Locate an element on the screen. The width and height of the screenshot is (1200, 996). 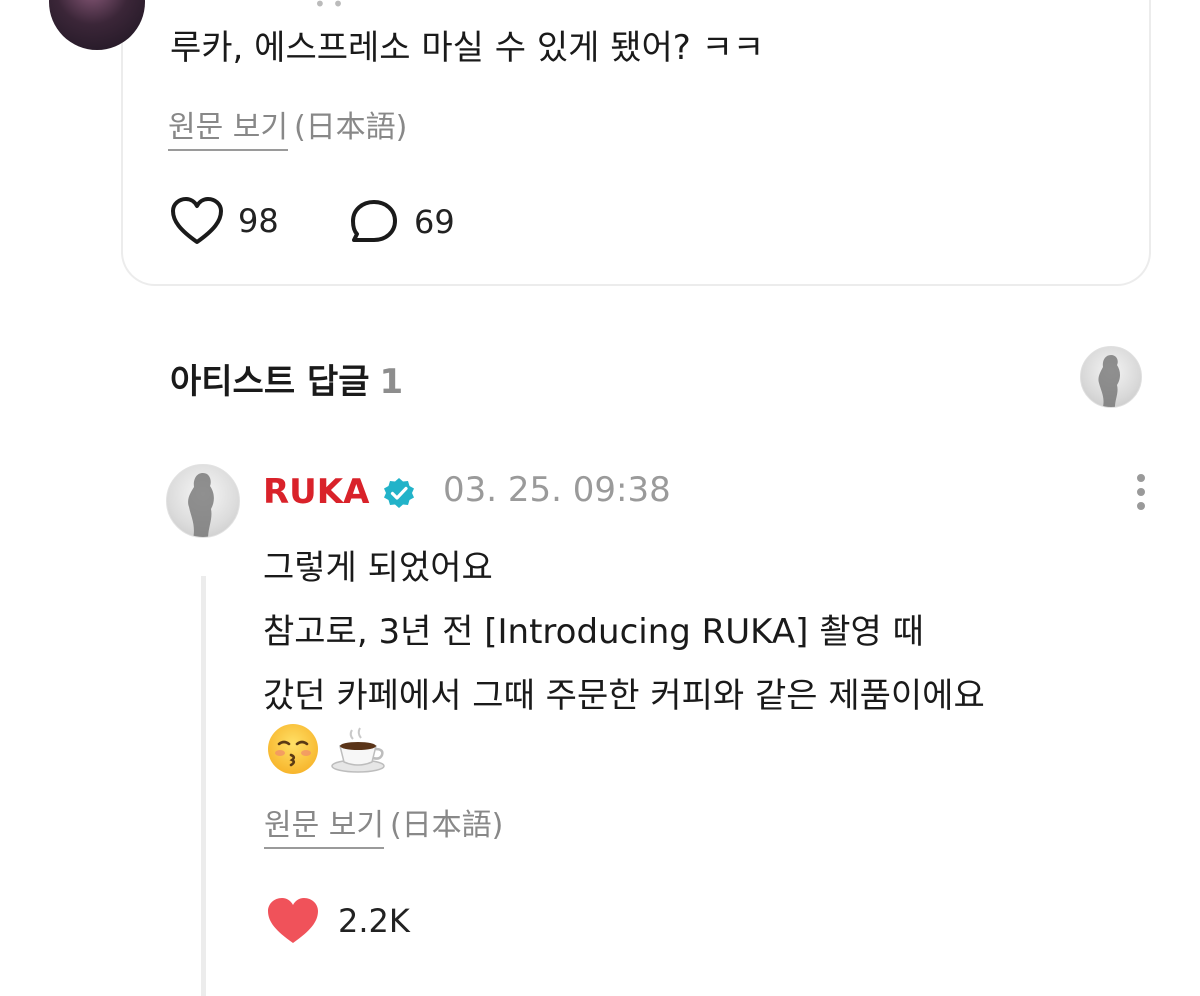
hot-beverage-emoji is located at coordinates (358, 750).